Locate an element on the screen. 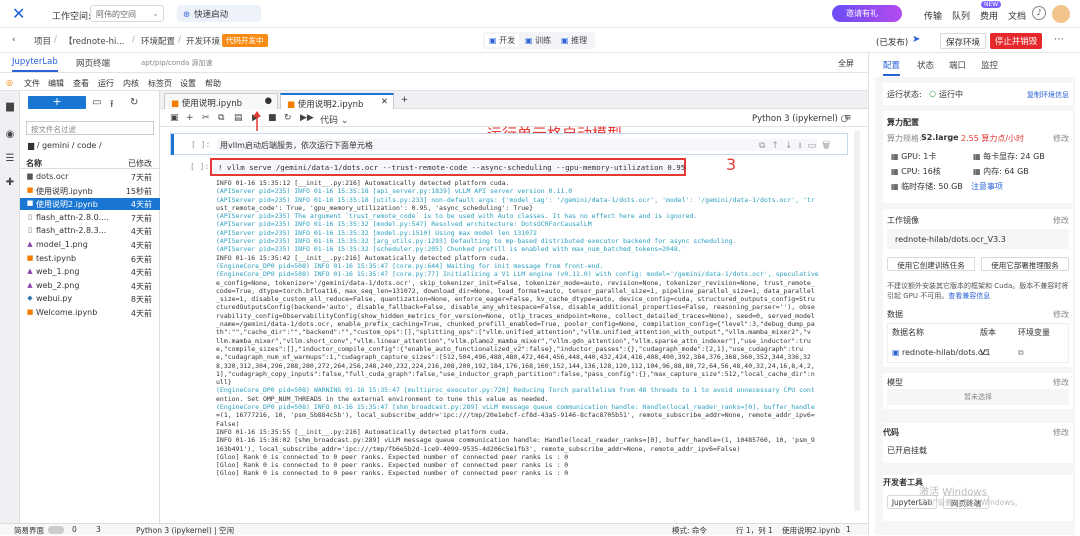 The height and width of the screenshot is (536, 1080). modify-compute-link: 修改 is located at coordinates (1061, 138).